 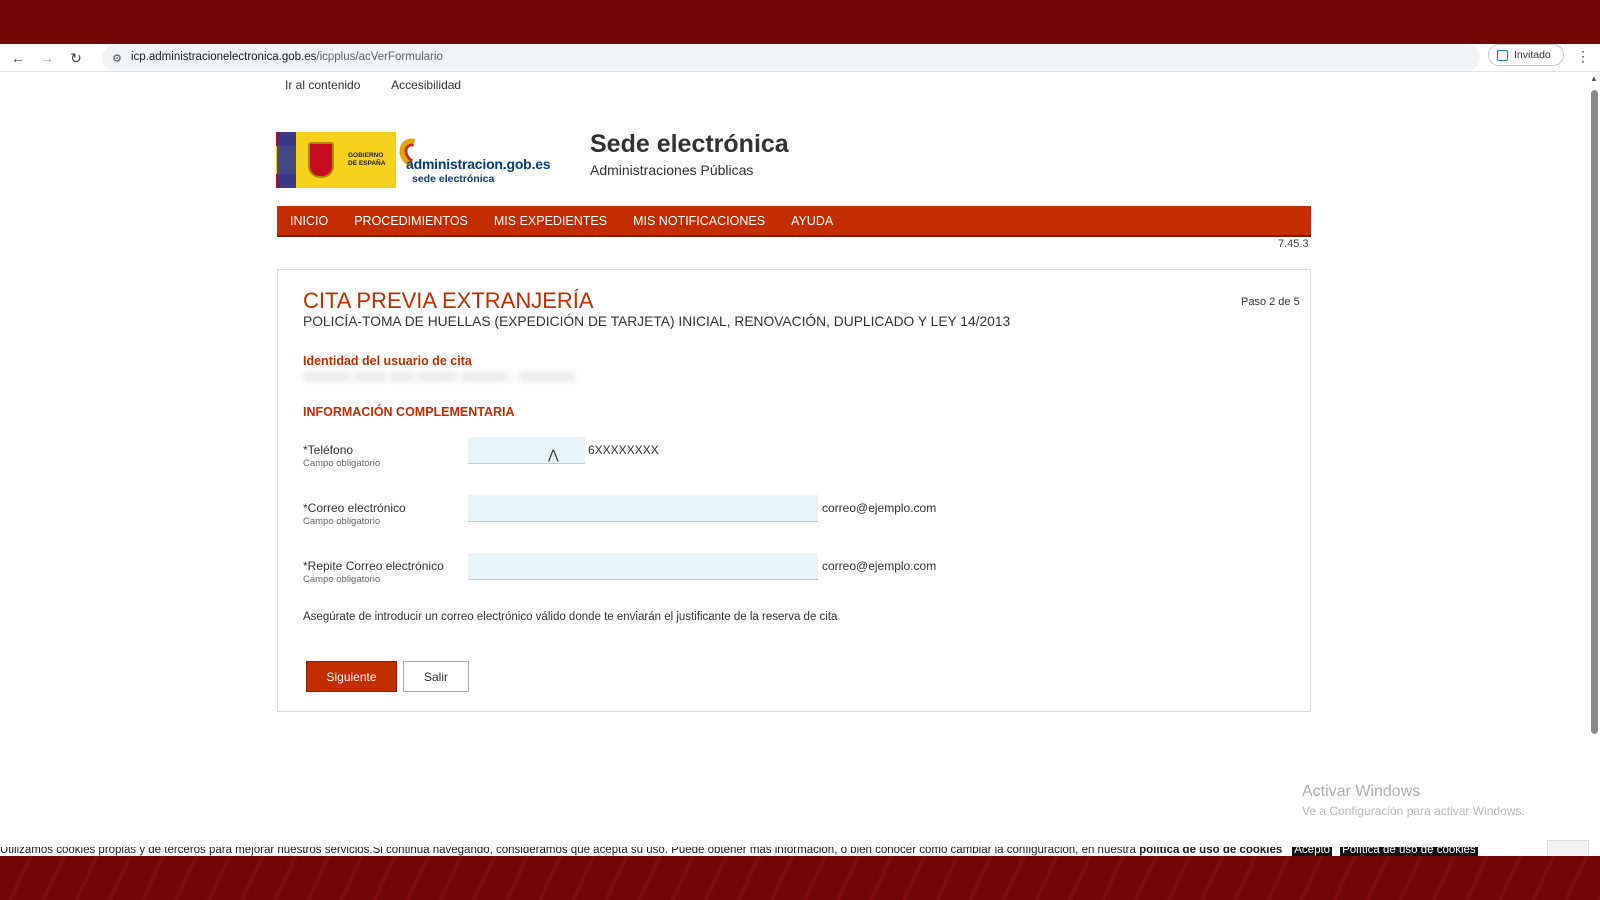 What do you see at coordinates (117, 58) in the screenshot?
I see `site-info-icon: ⚙` at bounding box center [117, 58].